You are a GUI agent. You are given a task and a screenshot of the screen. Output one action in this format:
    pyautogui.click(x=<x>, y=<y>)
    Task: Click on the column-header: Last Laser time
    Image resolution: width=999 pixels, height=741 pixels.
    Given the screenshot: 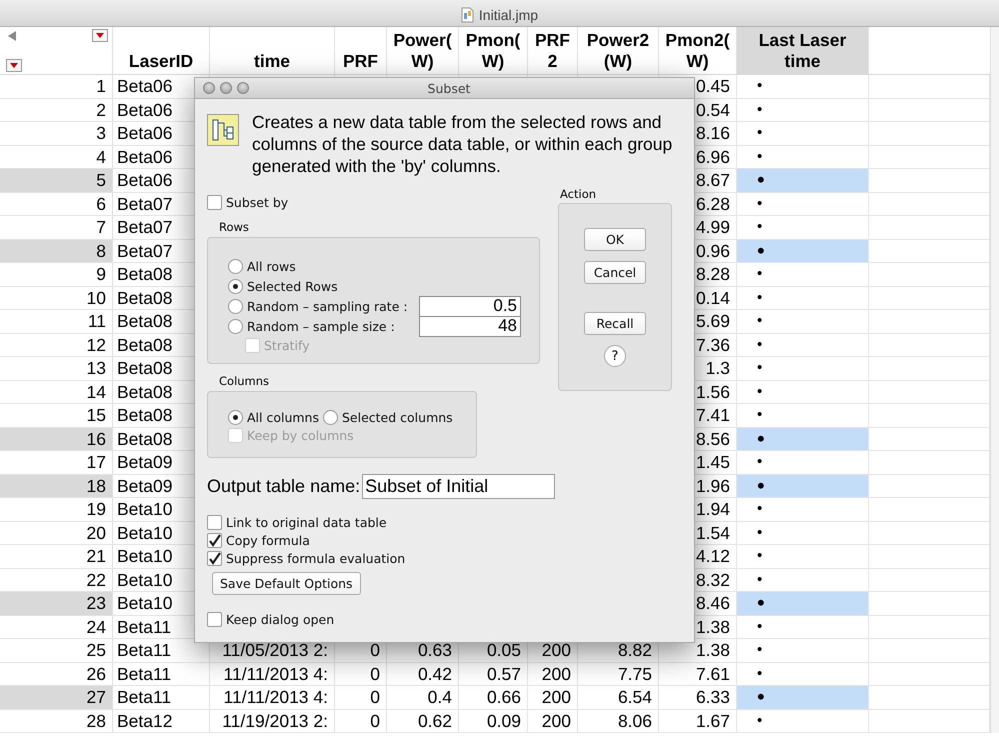 What is the action you would take?
    pyautogui.click(x=803, y=50)
    